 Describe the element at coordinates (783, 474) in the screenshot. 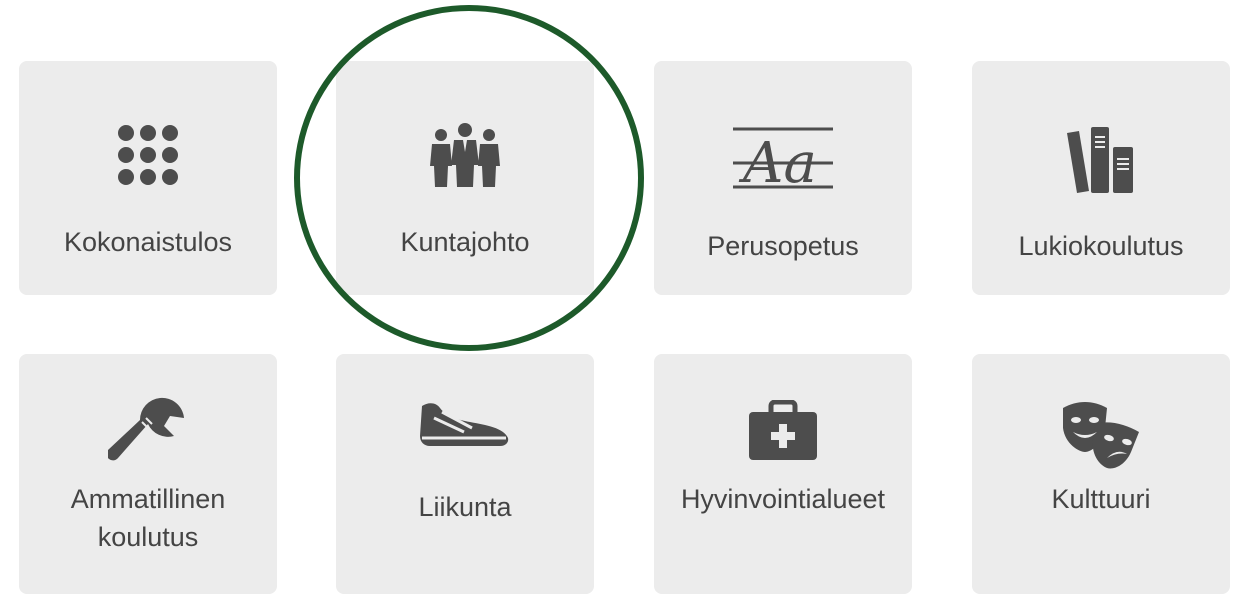

I see `tile-hyvinvointialueet: Hyvinvointialueet` at that location.